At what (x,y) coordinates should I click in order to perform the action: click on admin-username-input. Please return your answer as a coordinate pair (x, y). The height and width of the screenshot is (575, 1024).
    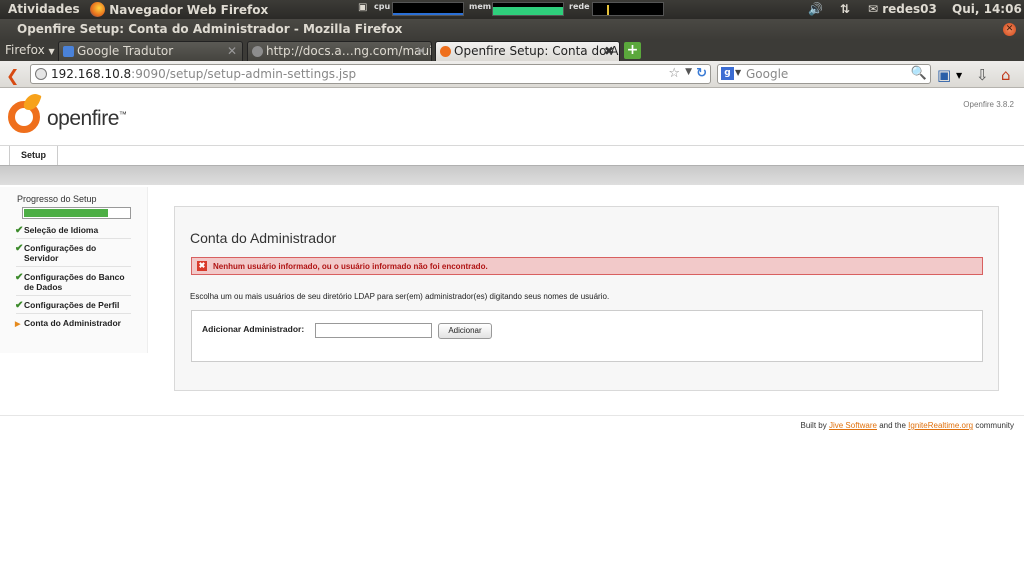
    Looking at the image, I should click on (373, 330).